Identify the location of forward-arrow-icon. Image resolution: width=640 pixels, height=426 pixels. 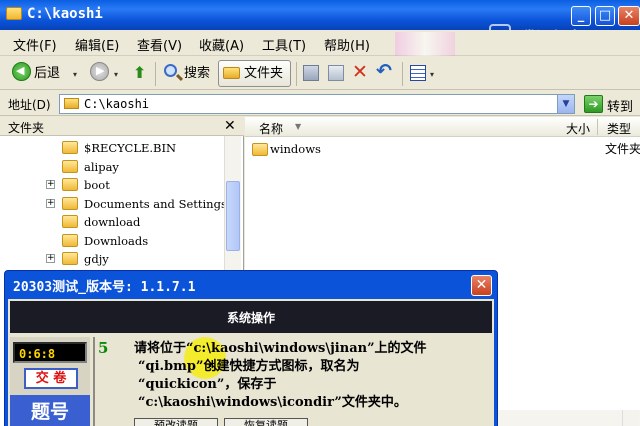
(99, 71).